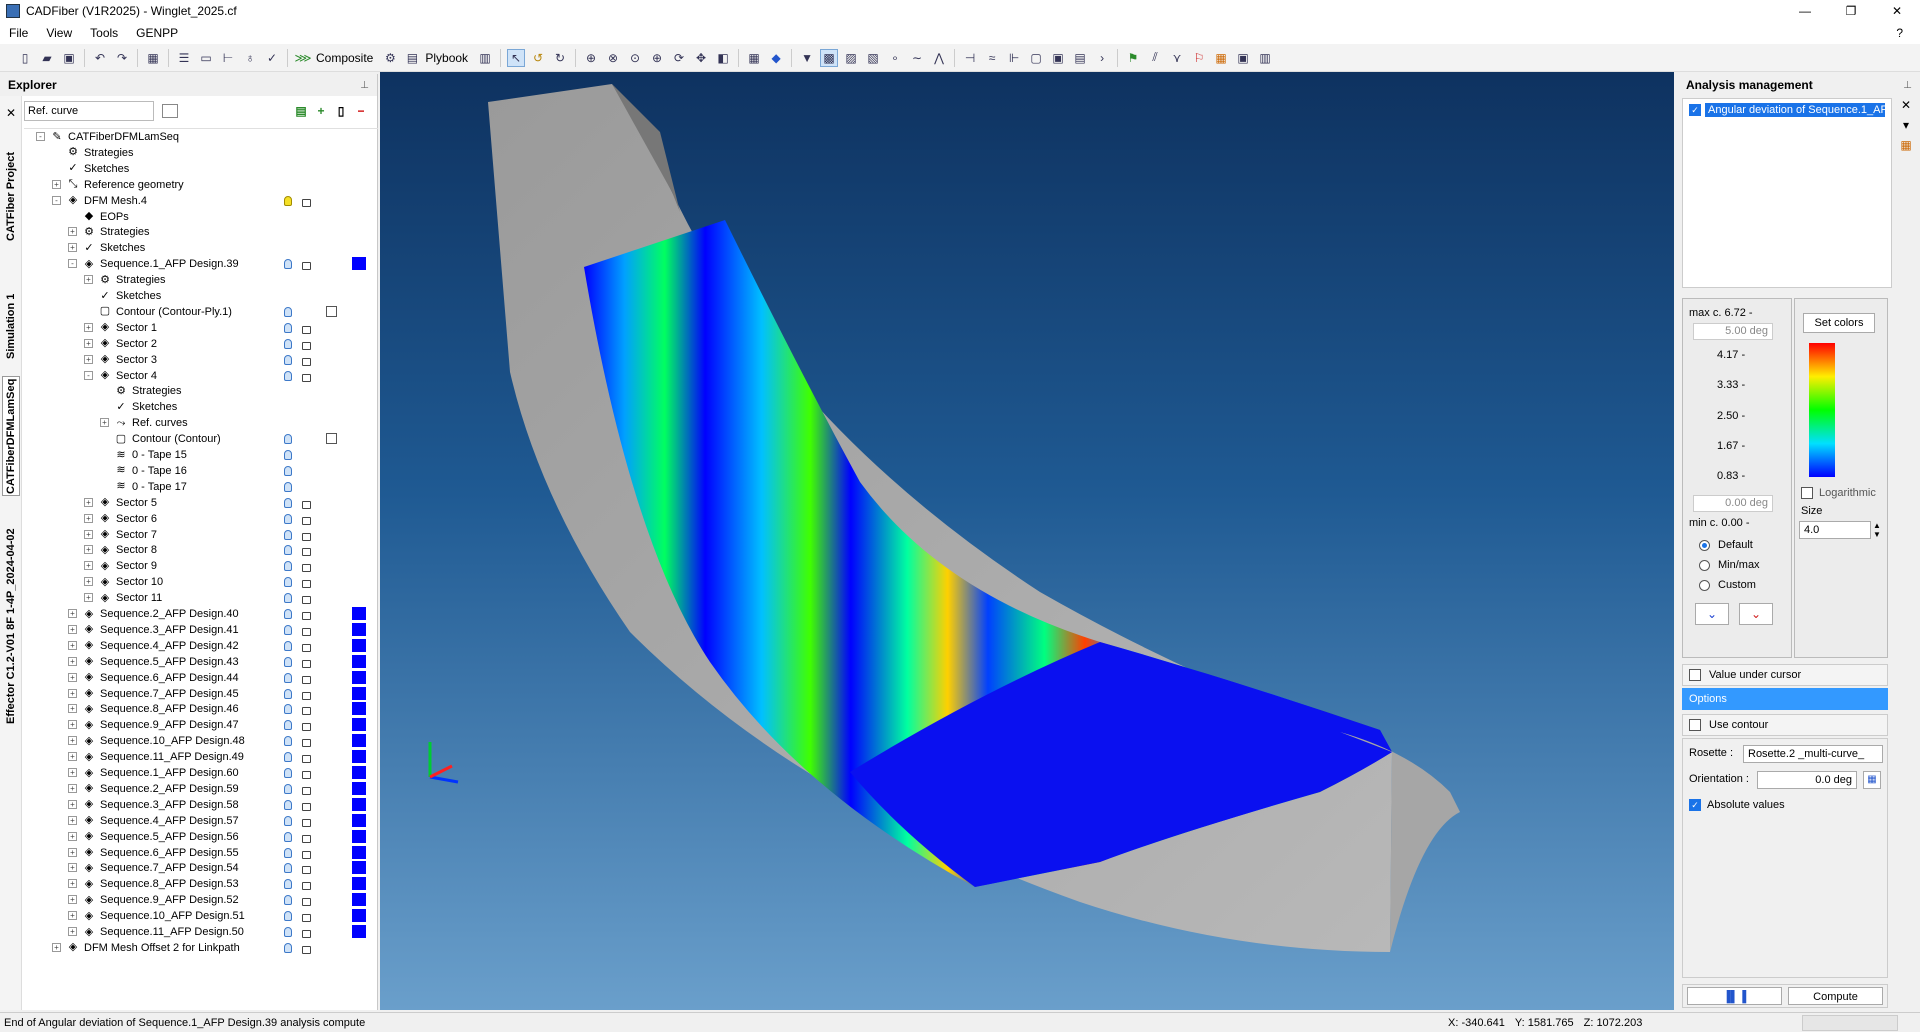  What do you see at coordinates (344, 58) in the screenshot?
I see `composite-dropdown: Composite` at bounding box center [344, 58].